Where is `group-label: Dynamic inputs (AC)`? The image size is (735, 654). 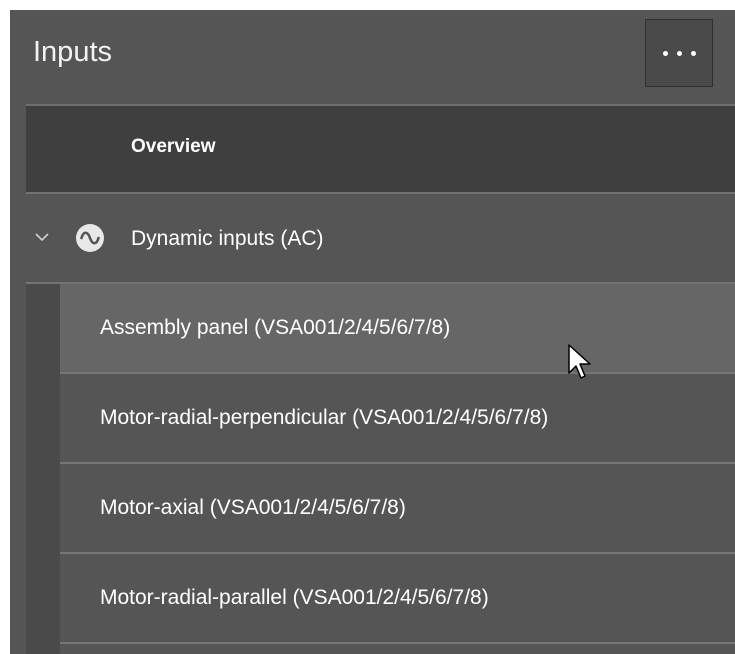
group-label: Dynamic inputs (AC) is located at coordinates (227, 238).